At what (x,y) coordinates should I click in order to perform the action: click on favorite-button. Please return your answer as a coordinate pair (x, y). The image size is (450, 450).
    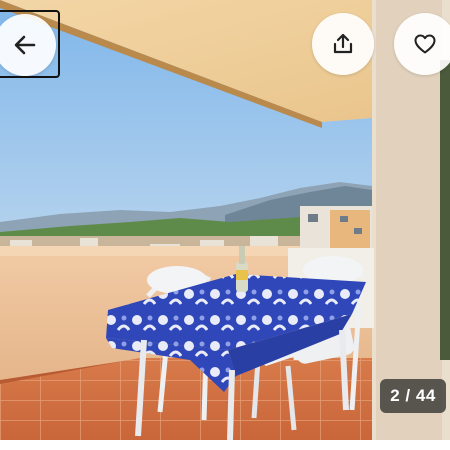
    Looking at the image, I should click on (422, 44).